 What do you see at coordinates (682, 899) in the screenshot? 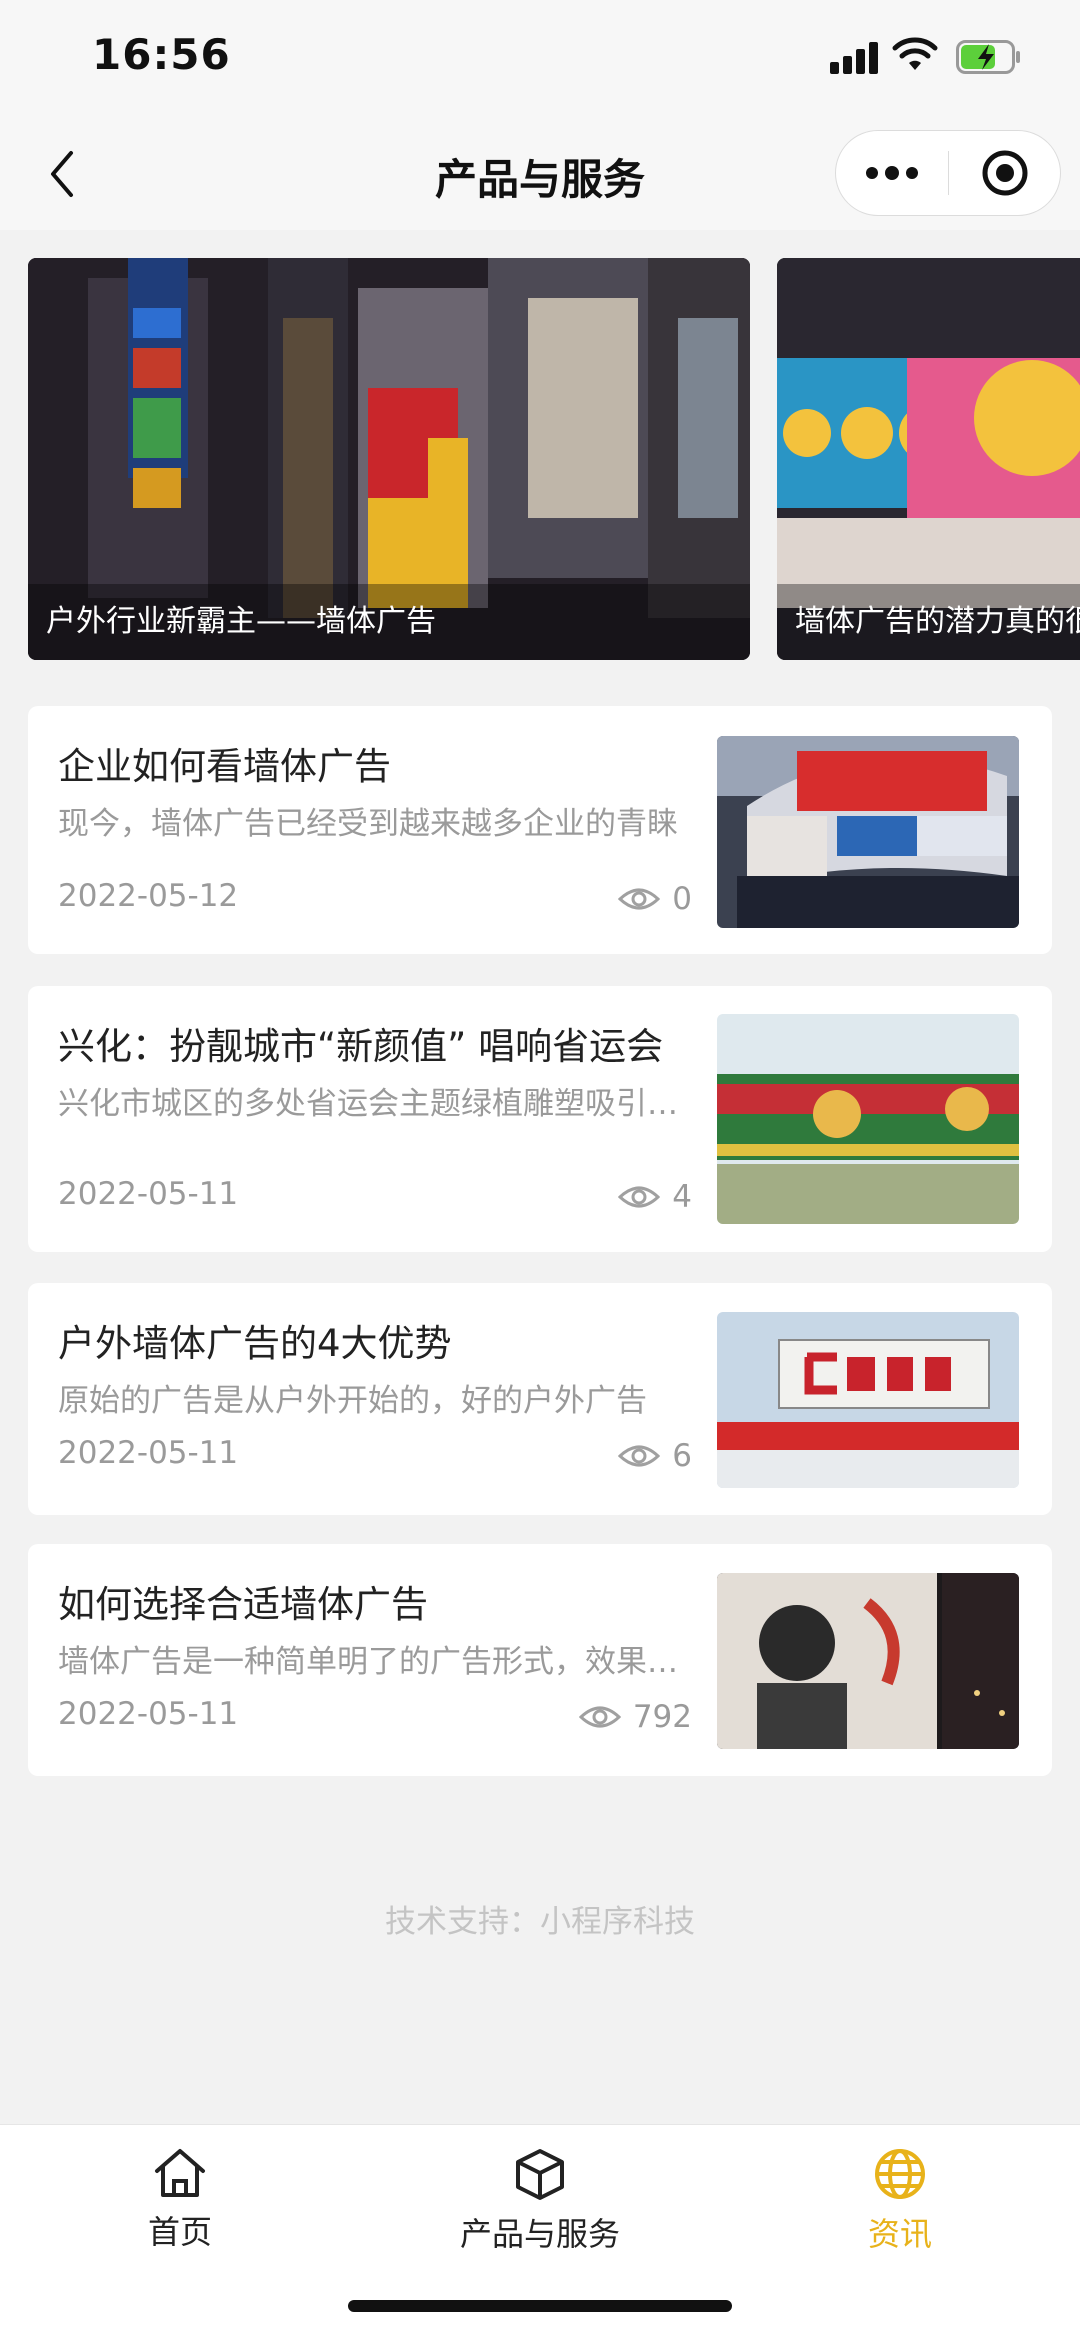
I see `view-count-value: 0` at bounding box center [682, 899].